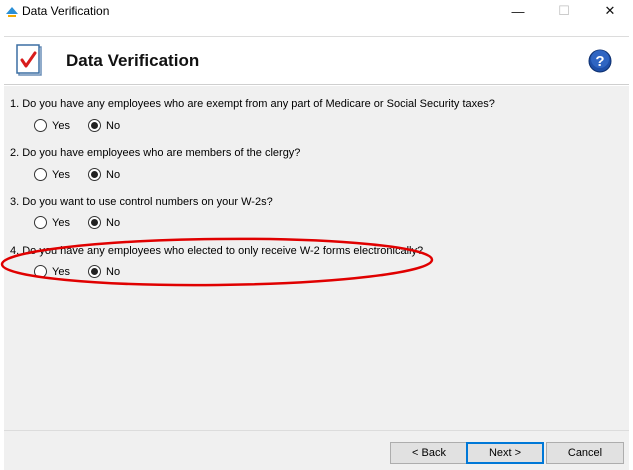  What do you see at coordinates (31, 61) in the screenshot?
I see `document-check-icon` at bounding box center [31, 61].